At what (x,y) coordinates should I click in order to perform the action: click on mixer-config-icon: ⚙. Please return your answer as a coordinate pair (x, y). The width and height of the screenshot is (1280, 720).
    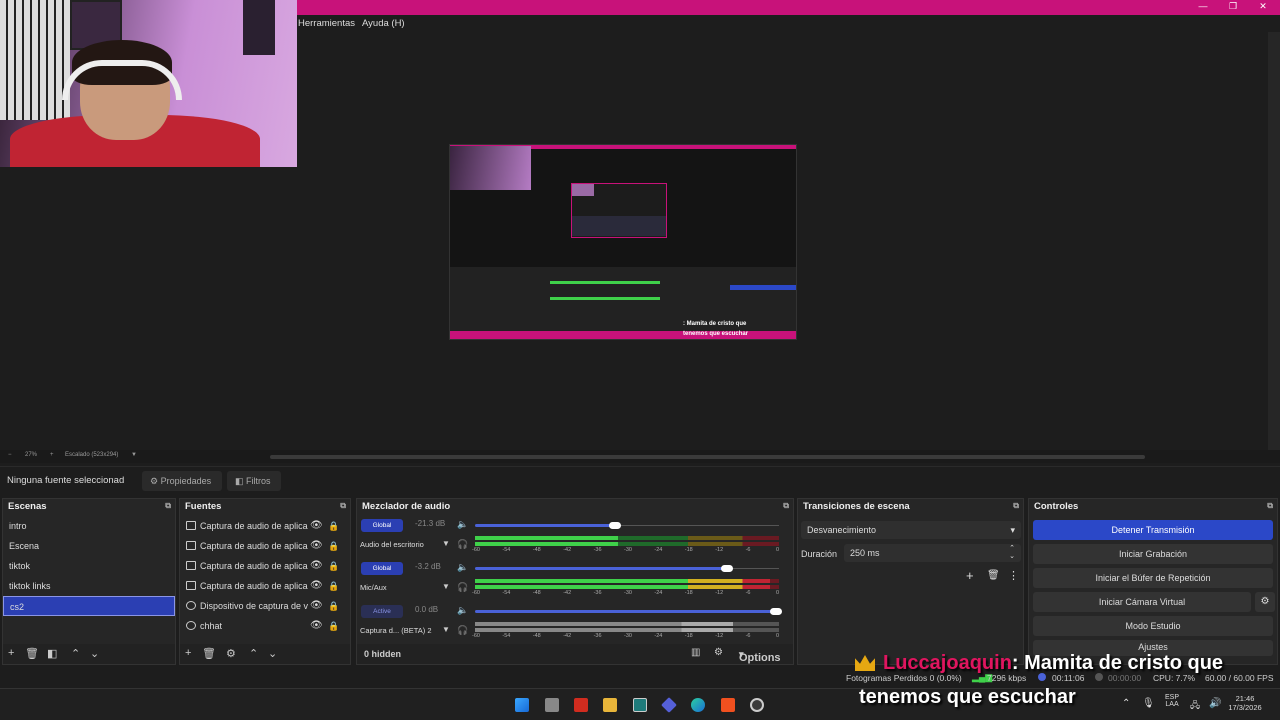
    Looking at the image, I should click on (718, 652).